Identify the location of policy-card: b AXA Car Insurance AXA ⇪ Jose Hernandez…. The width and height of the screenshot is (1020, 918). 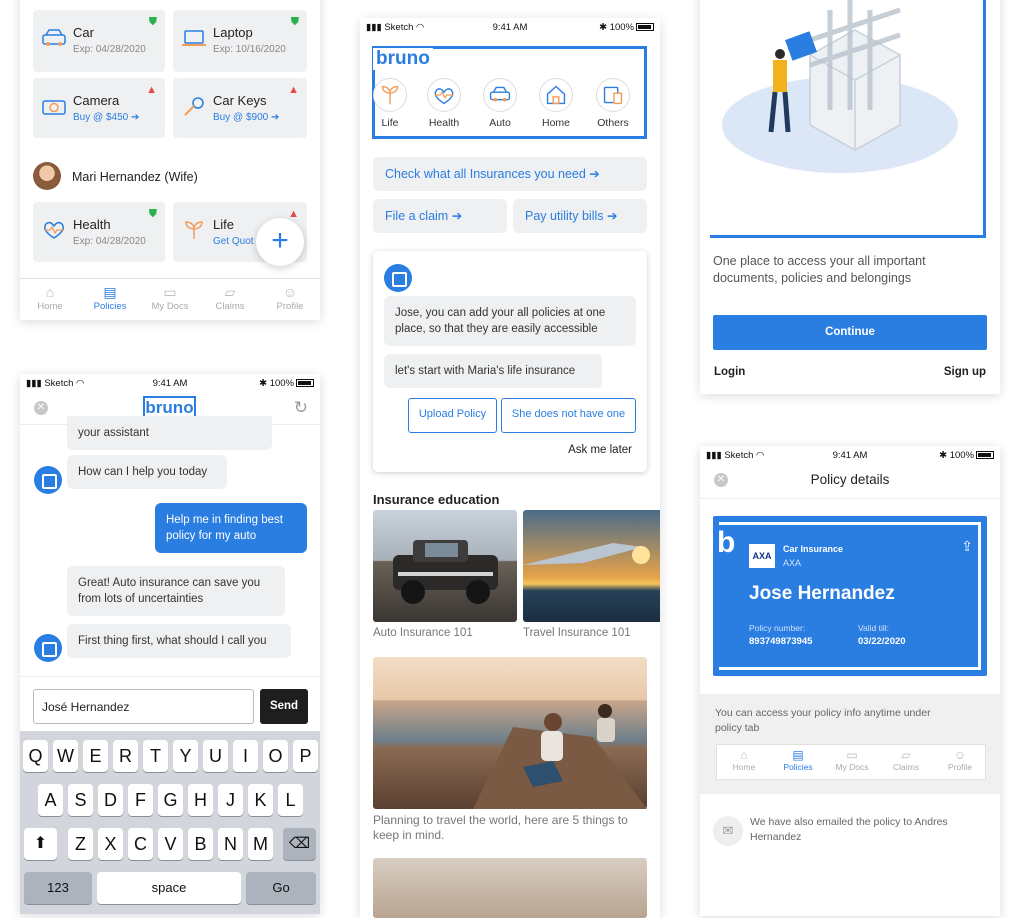
(850, 596).